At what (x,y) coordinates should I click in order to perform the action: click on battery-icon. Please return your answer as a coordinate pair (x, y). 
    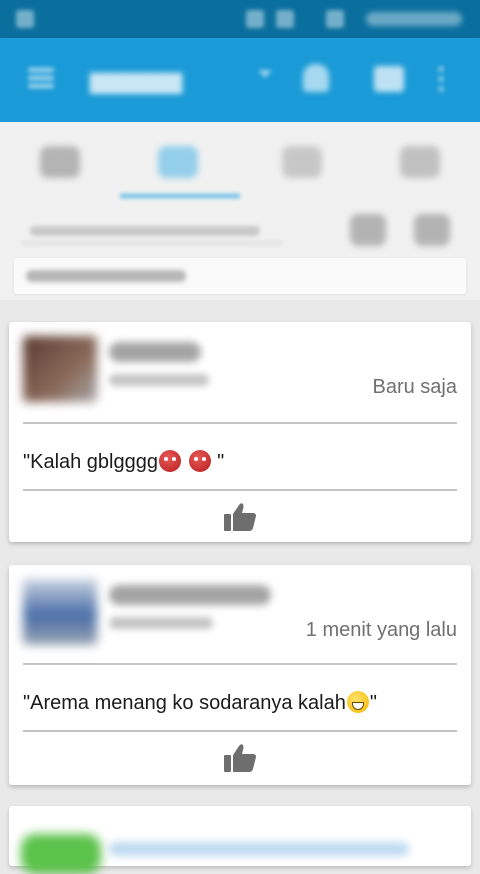
    Looking at the image, I should click on (335, 19).